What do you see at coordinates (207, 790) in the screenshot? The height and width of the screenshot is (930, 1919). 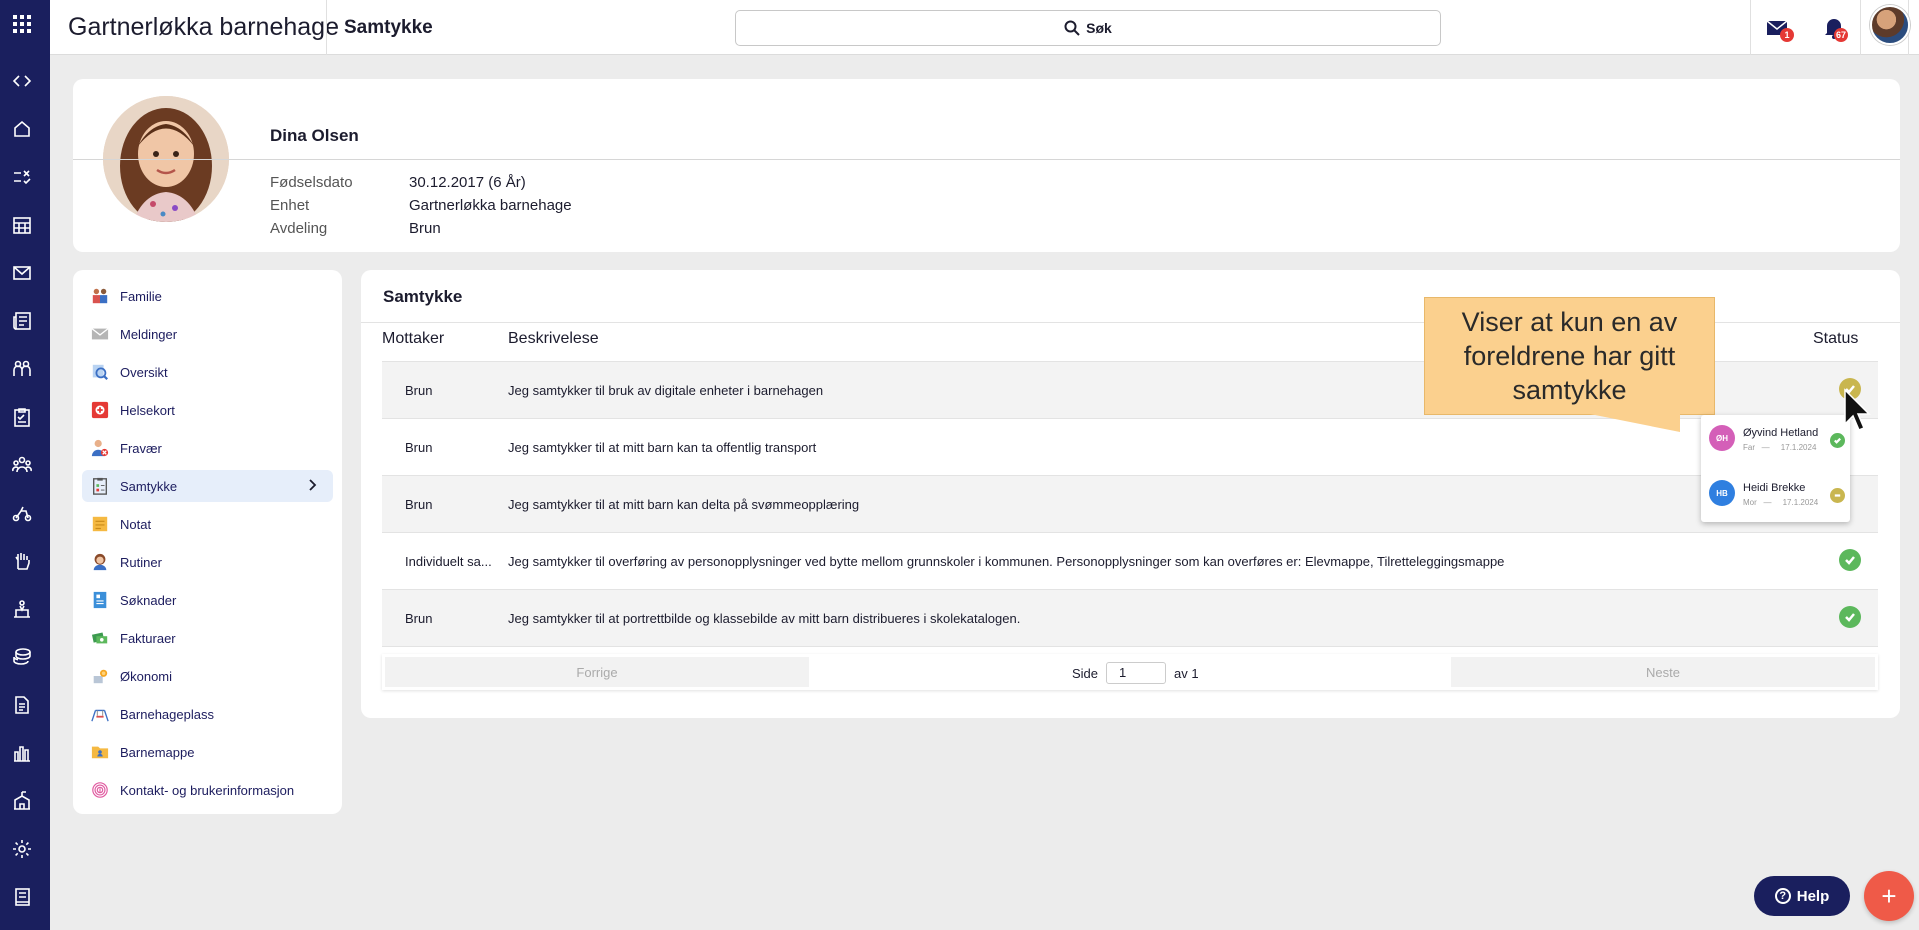 I see `menu-item-kontakt: Kontakt- og brukerinformasjon` at bounding box center [207, 790].